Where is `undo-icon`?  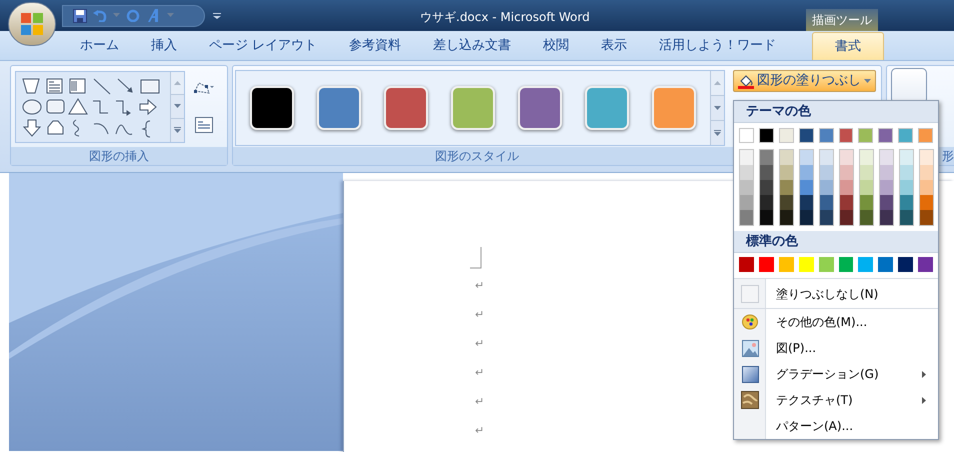 undo-icon is located at coordinates (100, 16).